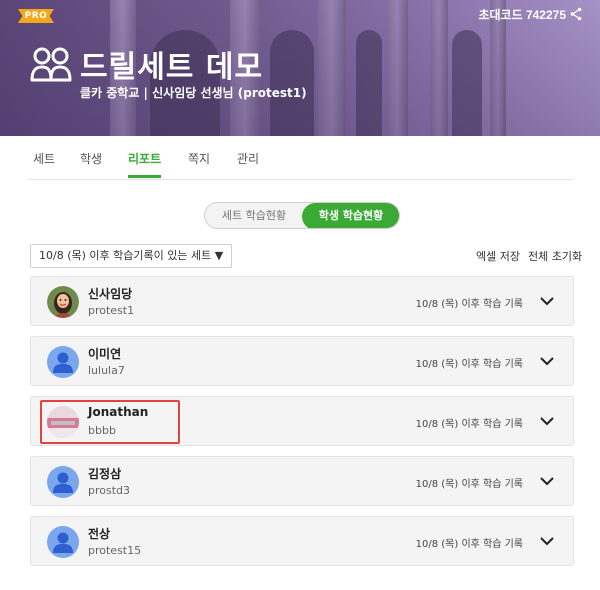 The width and height of the screenshot is (600, 590). I want to click on class-tabs: 세트 학생 리포트 쪽지 관리, so click(301, 158).